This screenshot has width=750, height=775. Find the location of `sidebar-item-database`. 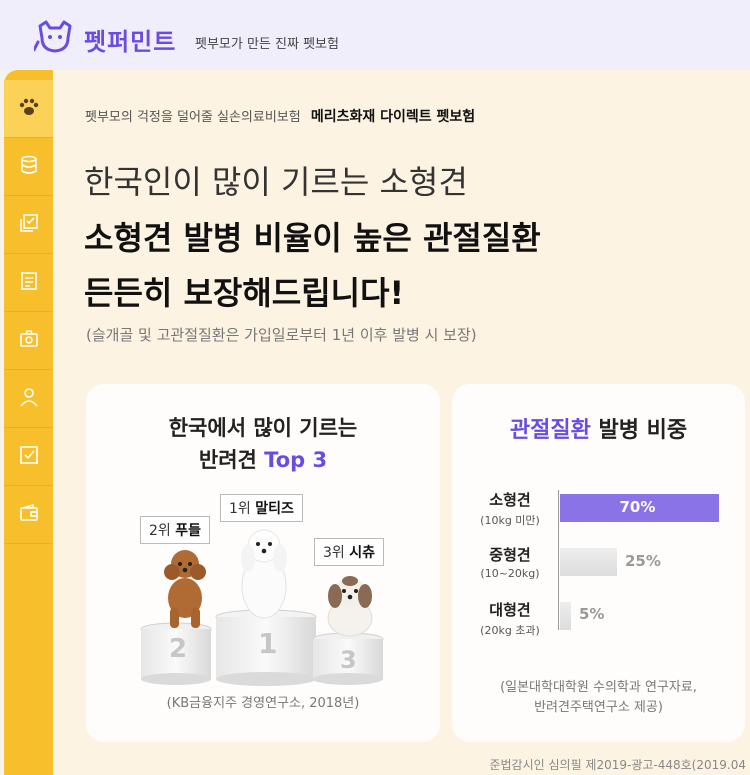

sidebar-item-database is located at coordinates (28, 167).